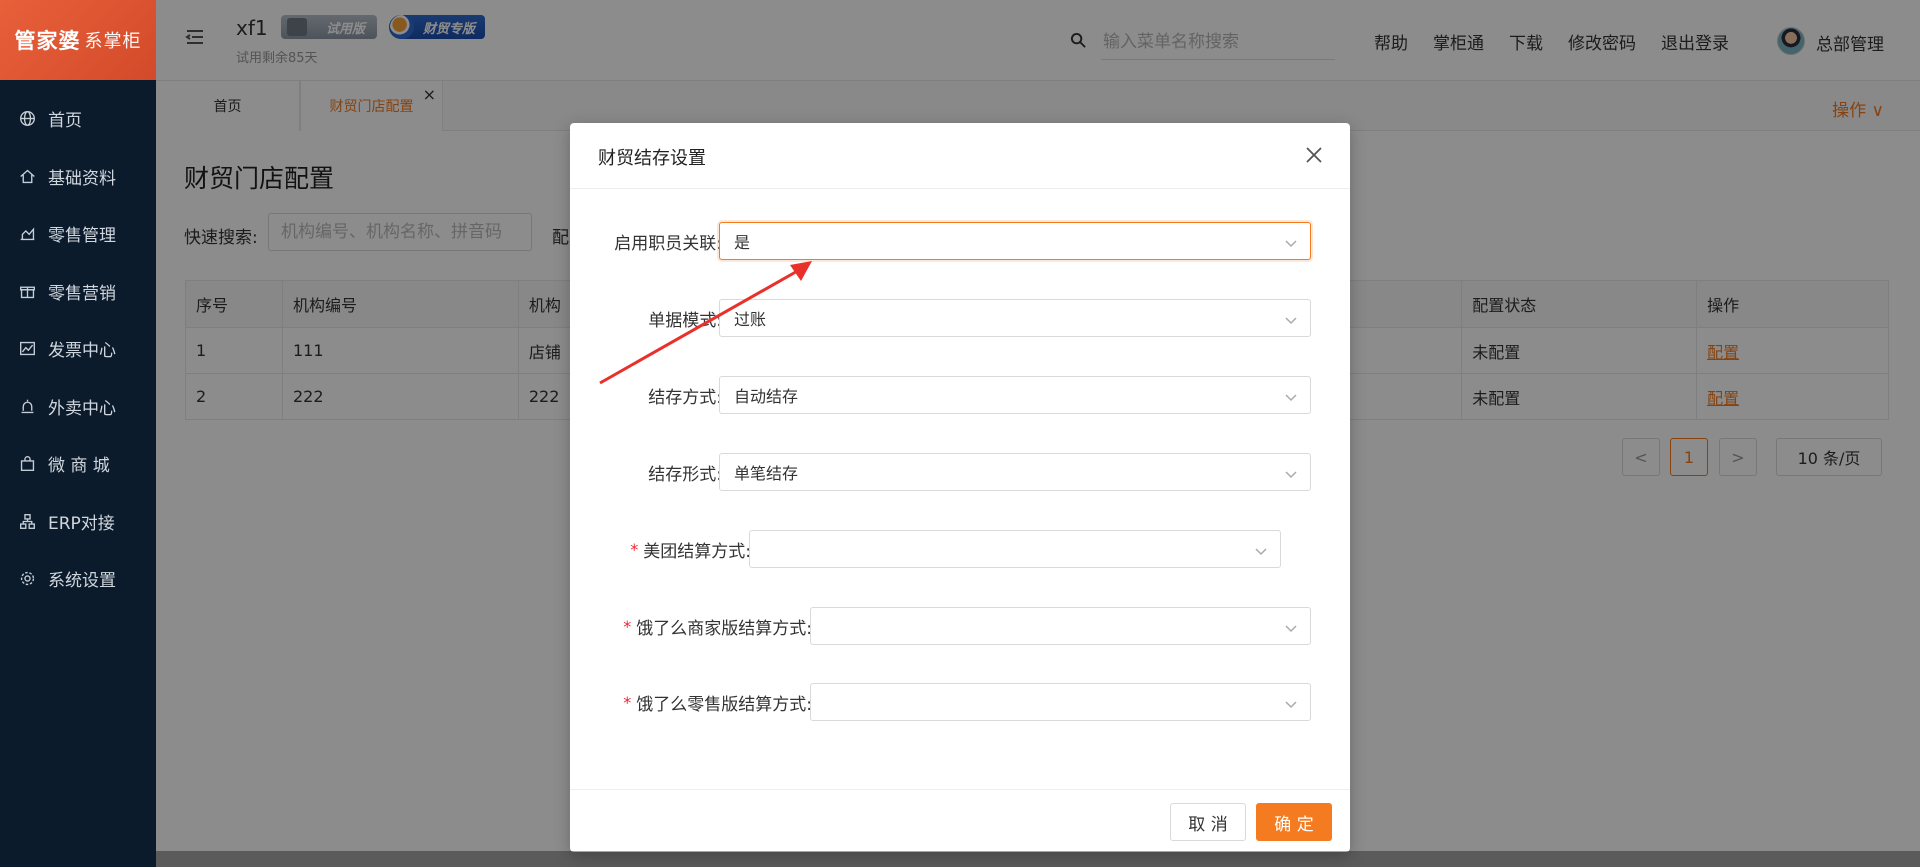 The image size is (1920, 867). What do you see at coordinates (960, 156) in the screenshot?
I see `dialog-header: 财贸结存设置` at bounding box center [960, 156].